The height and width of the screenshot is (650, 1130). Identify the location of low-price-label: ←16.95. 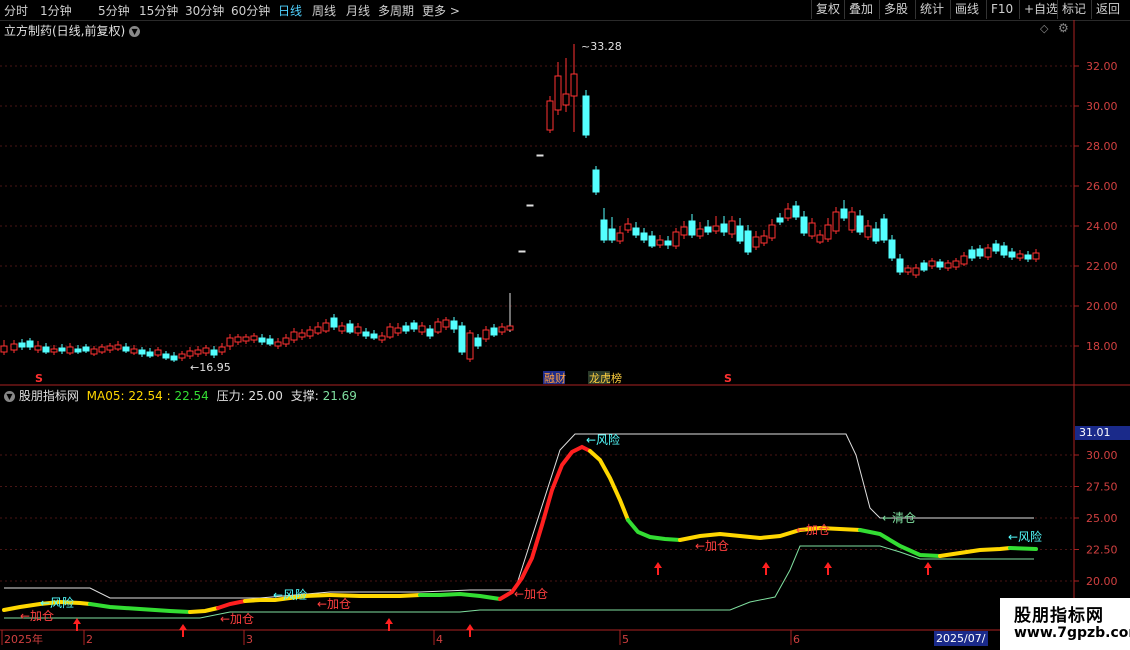
(210, 367).